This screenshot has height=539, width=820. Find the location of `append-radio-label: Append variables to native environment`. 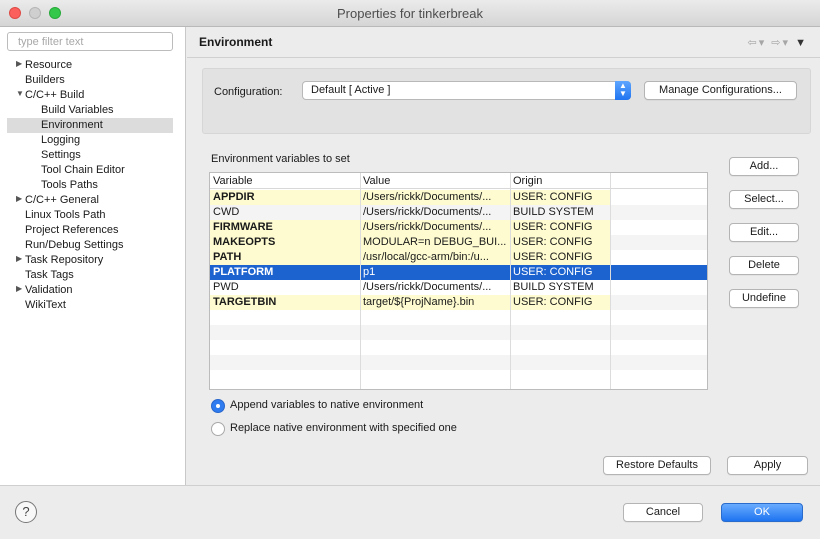

append-radio-label: Append variables to native environment is located at coordinates (327, 405).